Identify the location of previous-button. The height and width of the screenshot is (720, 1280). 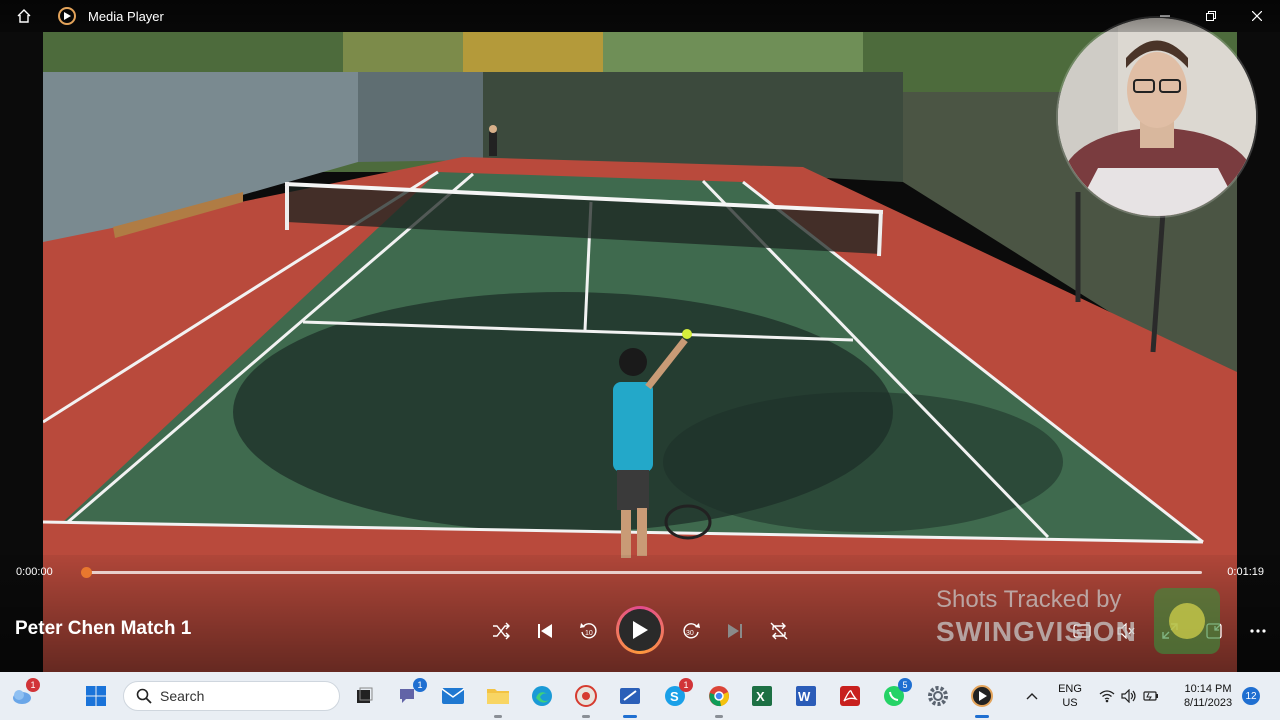
(545, 631).